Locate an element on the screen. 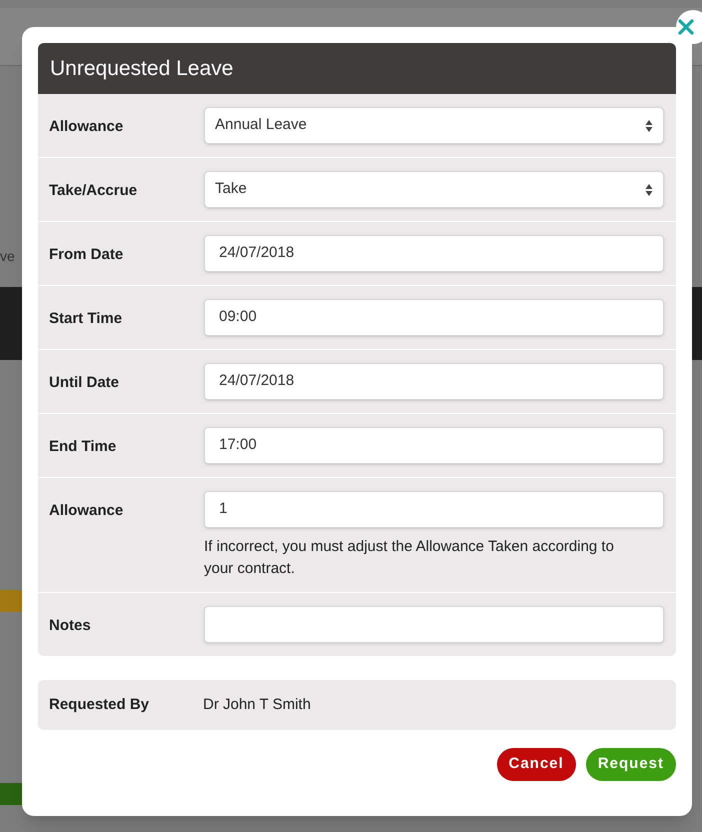 The width and height of the screenshot is (702, 832). requested-by-value: Dr John T Smith is located at coordinates (257, 704).